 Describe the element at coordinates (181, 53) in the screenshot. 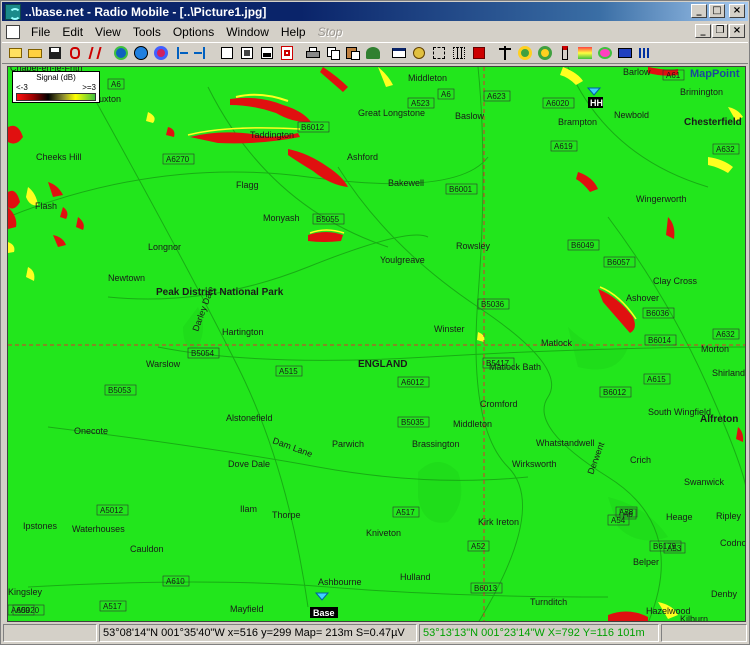

I see `first-icon` at that location.